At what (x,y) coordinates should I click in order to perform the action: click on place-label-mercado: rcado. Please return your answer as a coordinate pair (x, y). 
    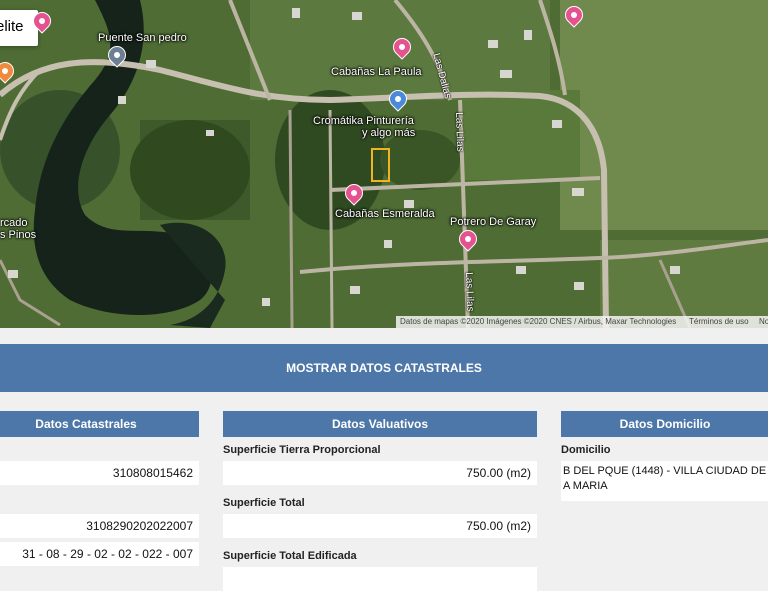
    Looking at the image, I should click on (14, 223).